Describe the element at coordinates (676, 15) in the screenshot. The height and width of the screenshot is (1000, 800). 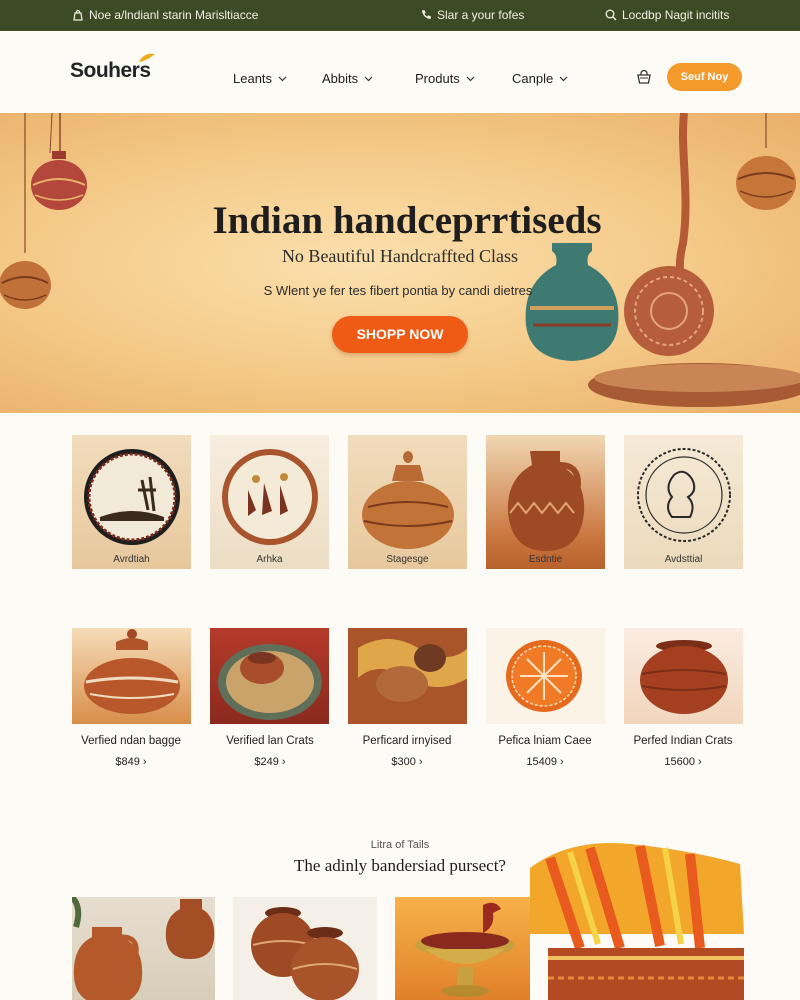
I see `announcement-right-text: Locdbp Nagit incitits` at that location.